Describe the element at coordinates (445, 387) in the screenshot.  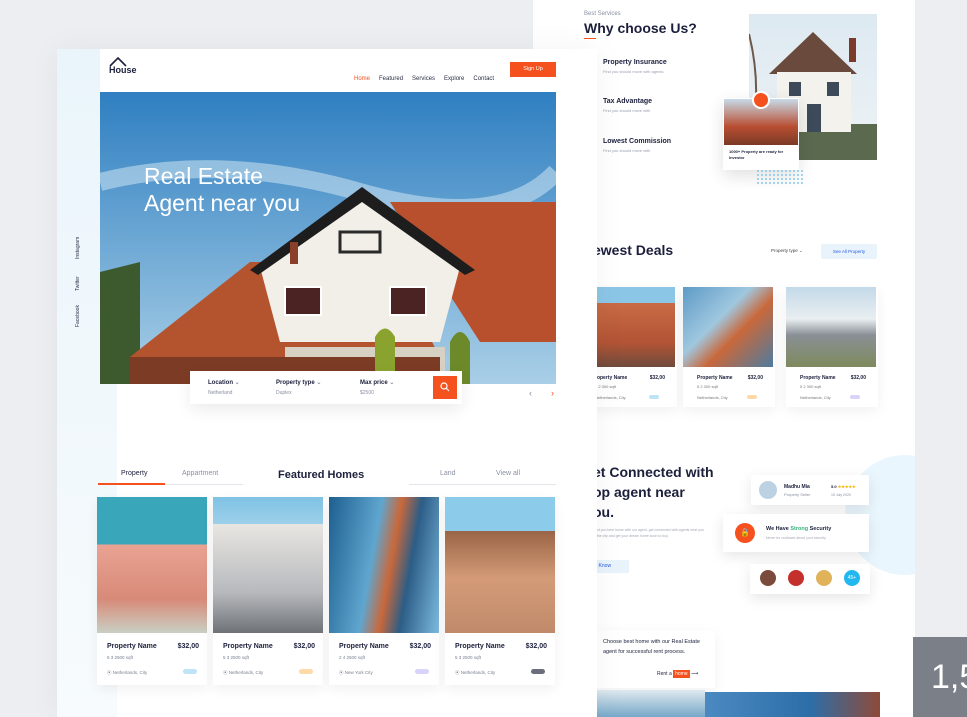
I see `search-button` at that location.